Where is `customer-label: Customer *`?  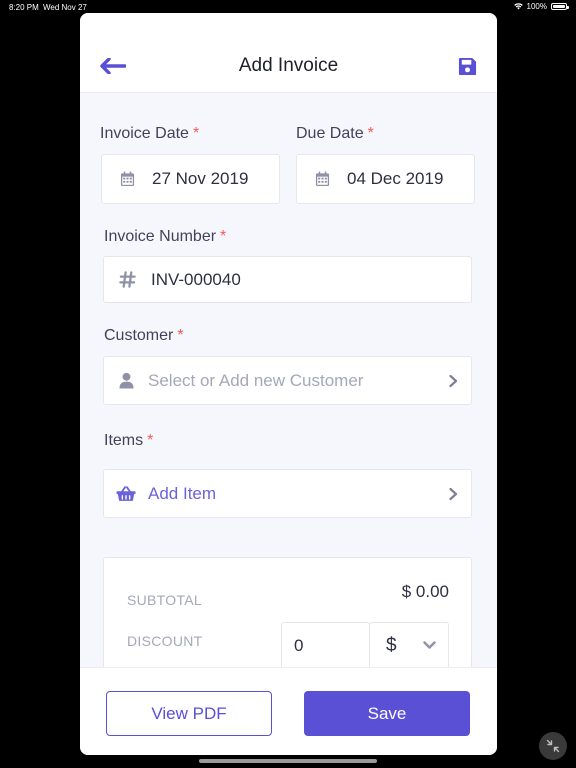 customer-label: Customer * is located at coordinates (144, 336).